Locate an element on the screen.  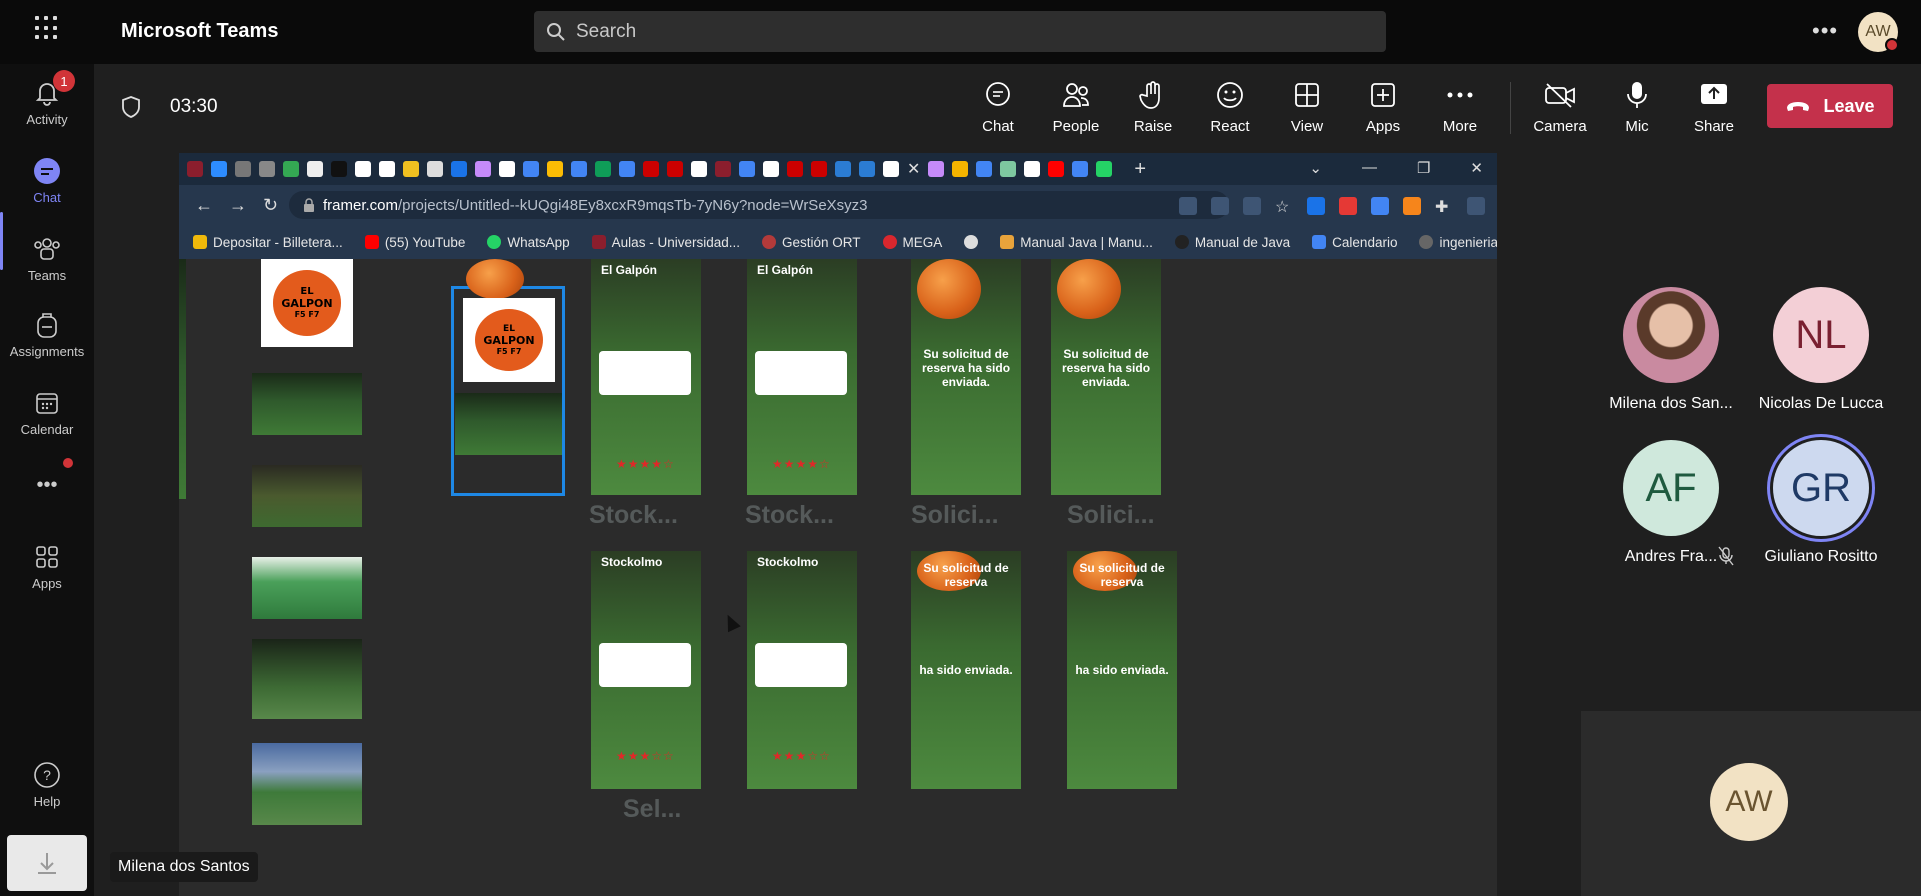
people-button: People is located at coordinates (1076, 106).